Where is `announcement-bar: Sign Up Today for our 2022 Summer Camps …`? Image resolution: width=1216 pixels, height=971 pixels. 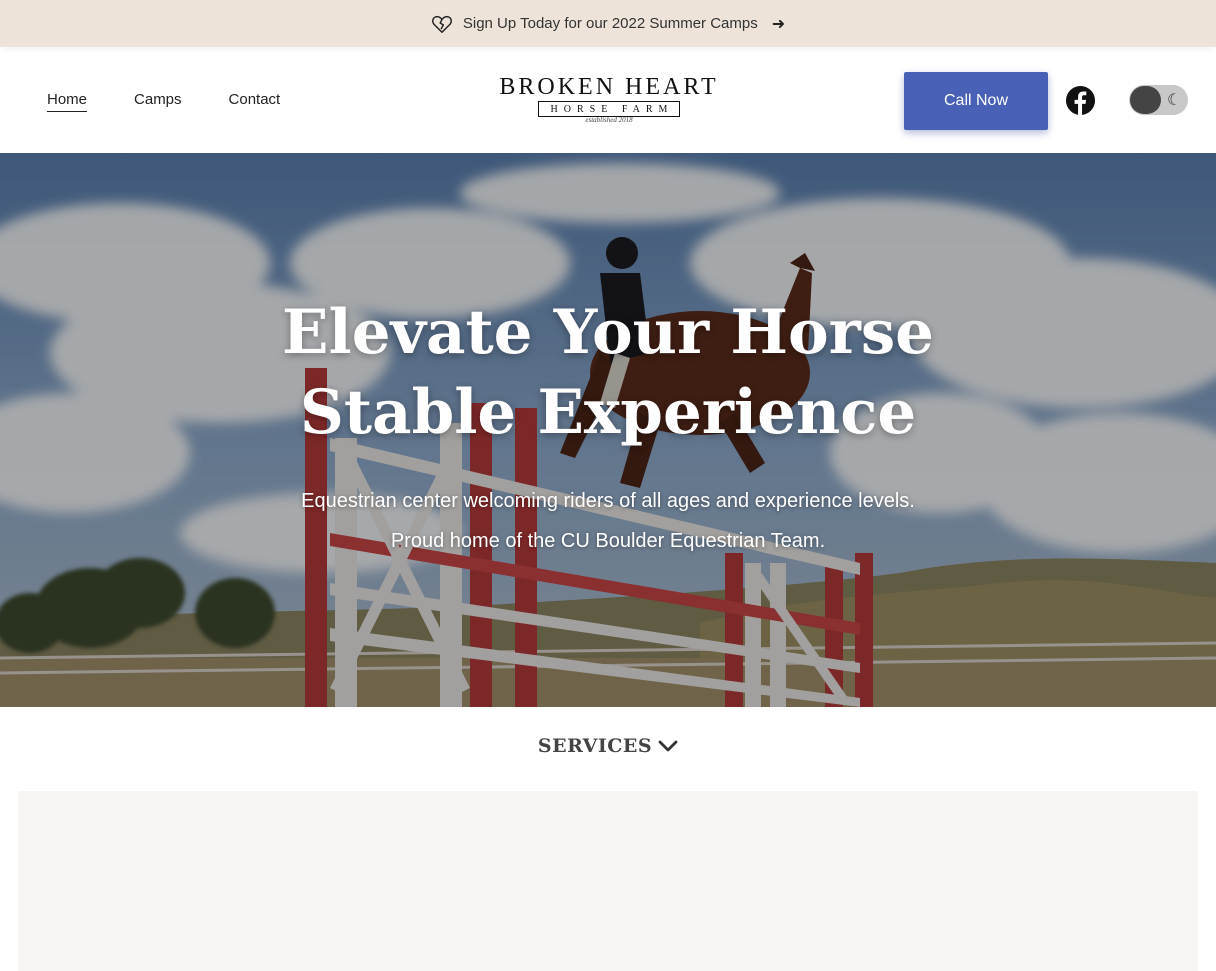
announcement-bar: Sign Up Today for our 2022 Summer Camps … is located at coordinates (608, 23).